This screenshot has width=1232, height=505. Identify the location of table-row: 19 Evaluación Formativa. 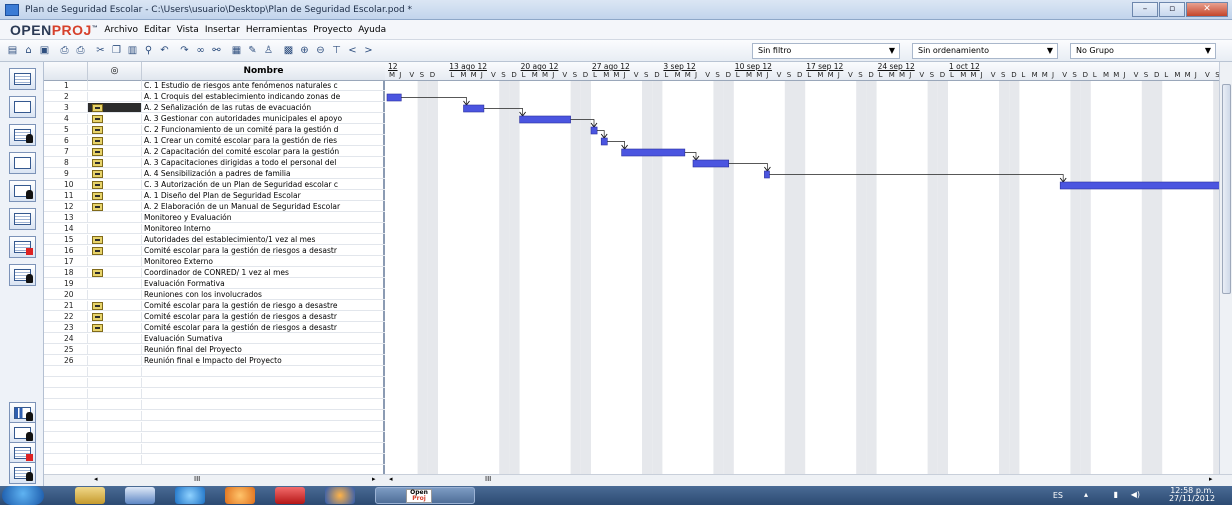
(214, 284).